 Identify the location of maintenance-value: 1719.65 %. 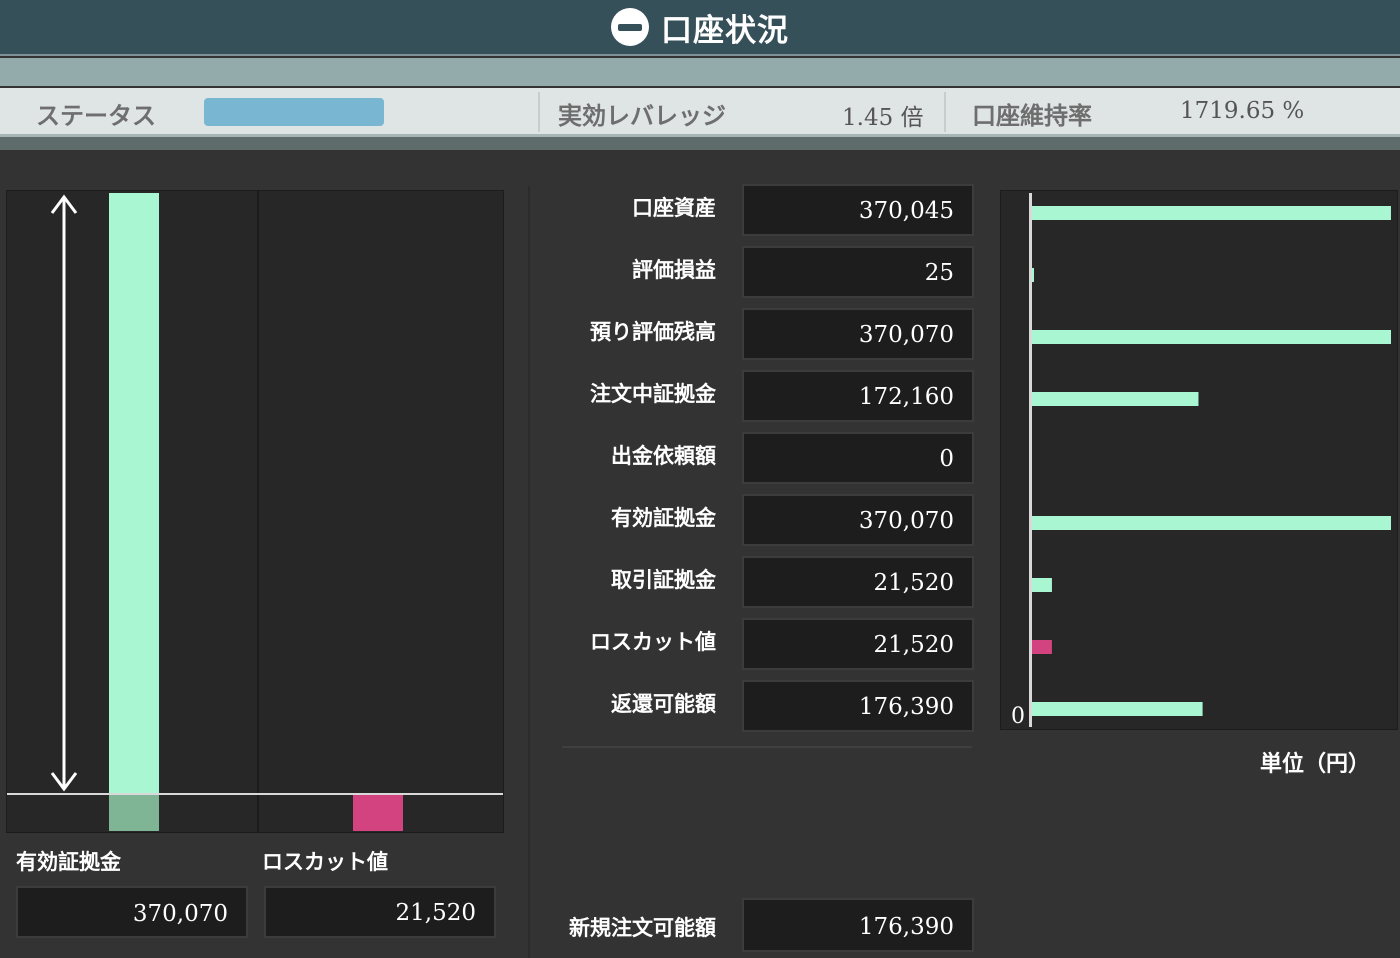
(1242, 111).